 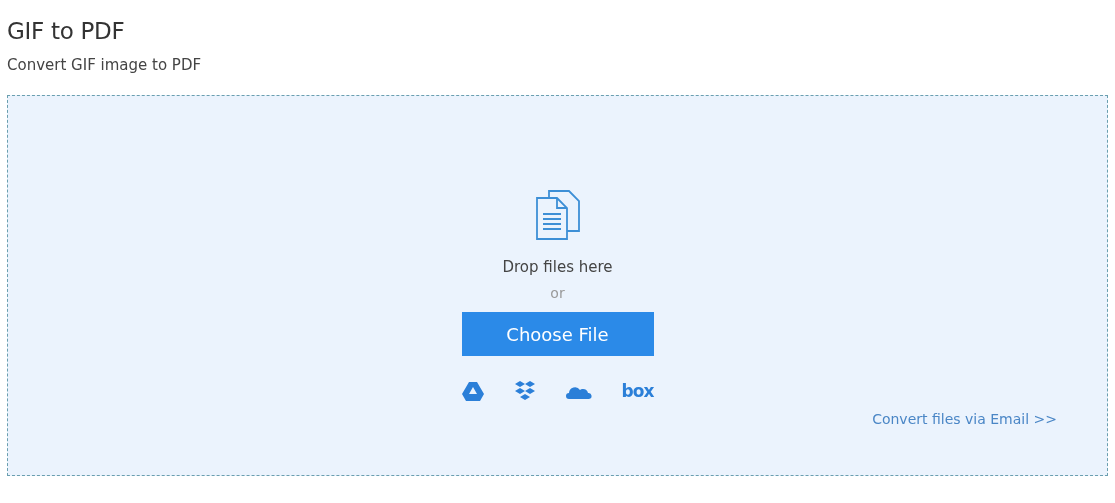 What do you see at coordinates (66, 31) in the screenshot?
I see `page-title: GIF to PDF` at bounding box center [66, 31].